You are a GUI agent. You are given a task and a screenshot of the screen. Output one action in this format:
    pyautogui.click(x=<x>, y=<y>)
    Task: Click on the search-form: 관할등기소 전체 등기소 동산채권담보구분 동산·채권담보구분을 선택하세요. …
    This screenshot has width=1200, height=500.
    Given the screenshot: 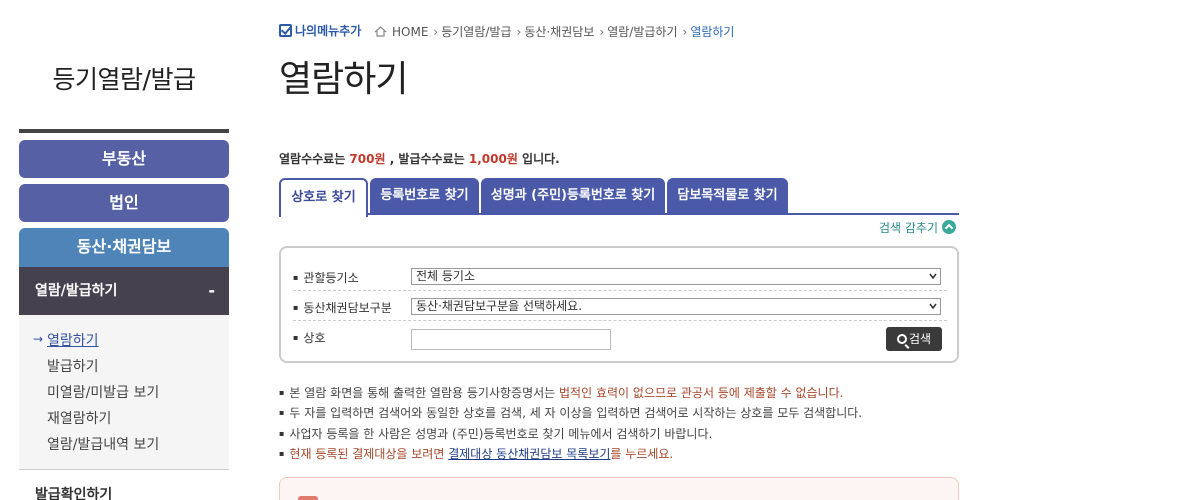 What is the action you would take?
    pyautogui.click(x=619, y=304)
    